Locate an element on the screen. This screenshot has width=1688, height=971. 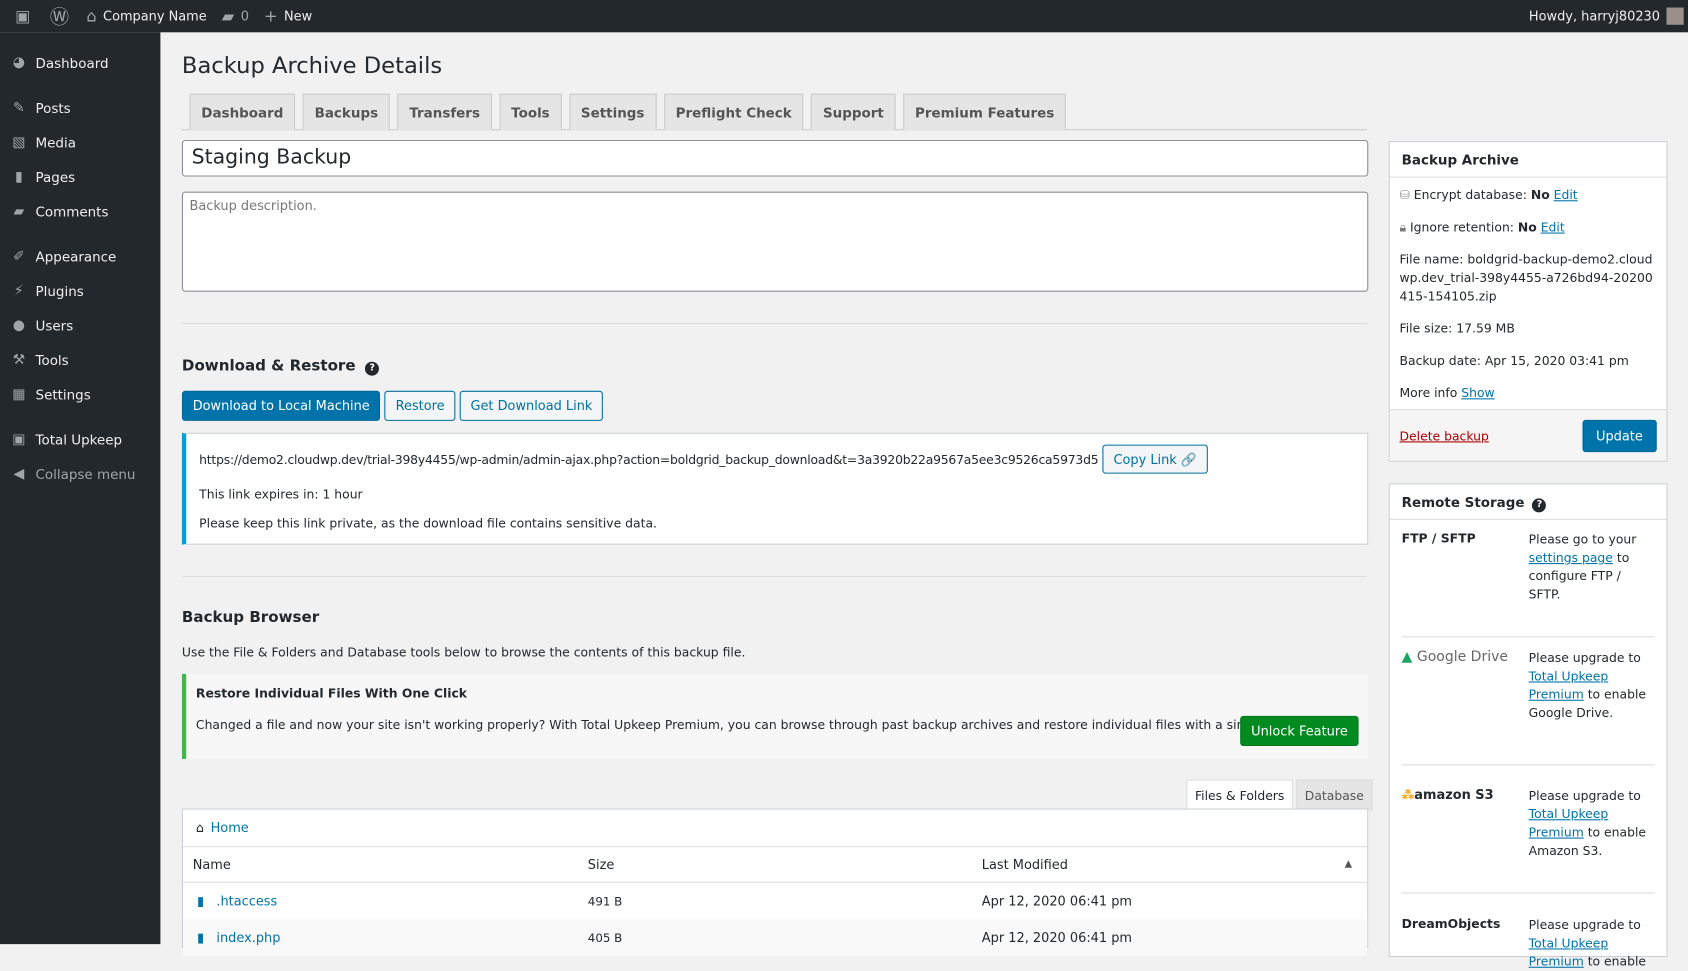
tab-settings: Settings is located at coordinates (613, 112).